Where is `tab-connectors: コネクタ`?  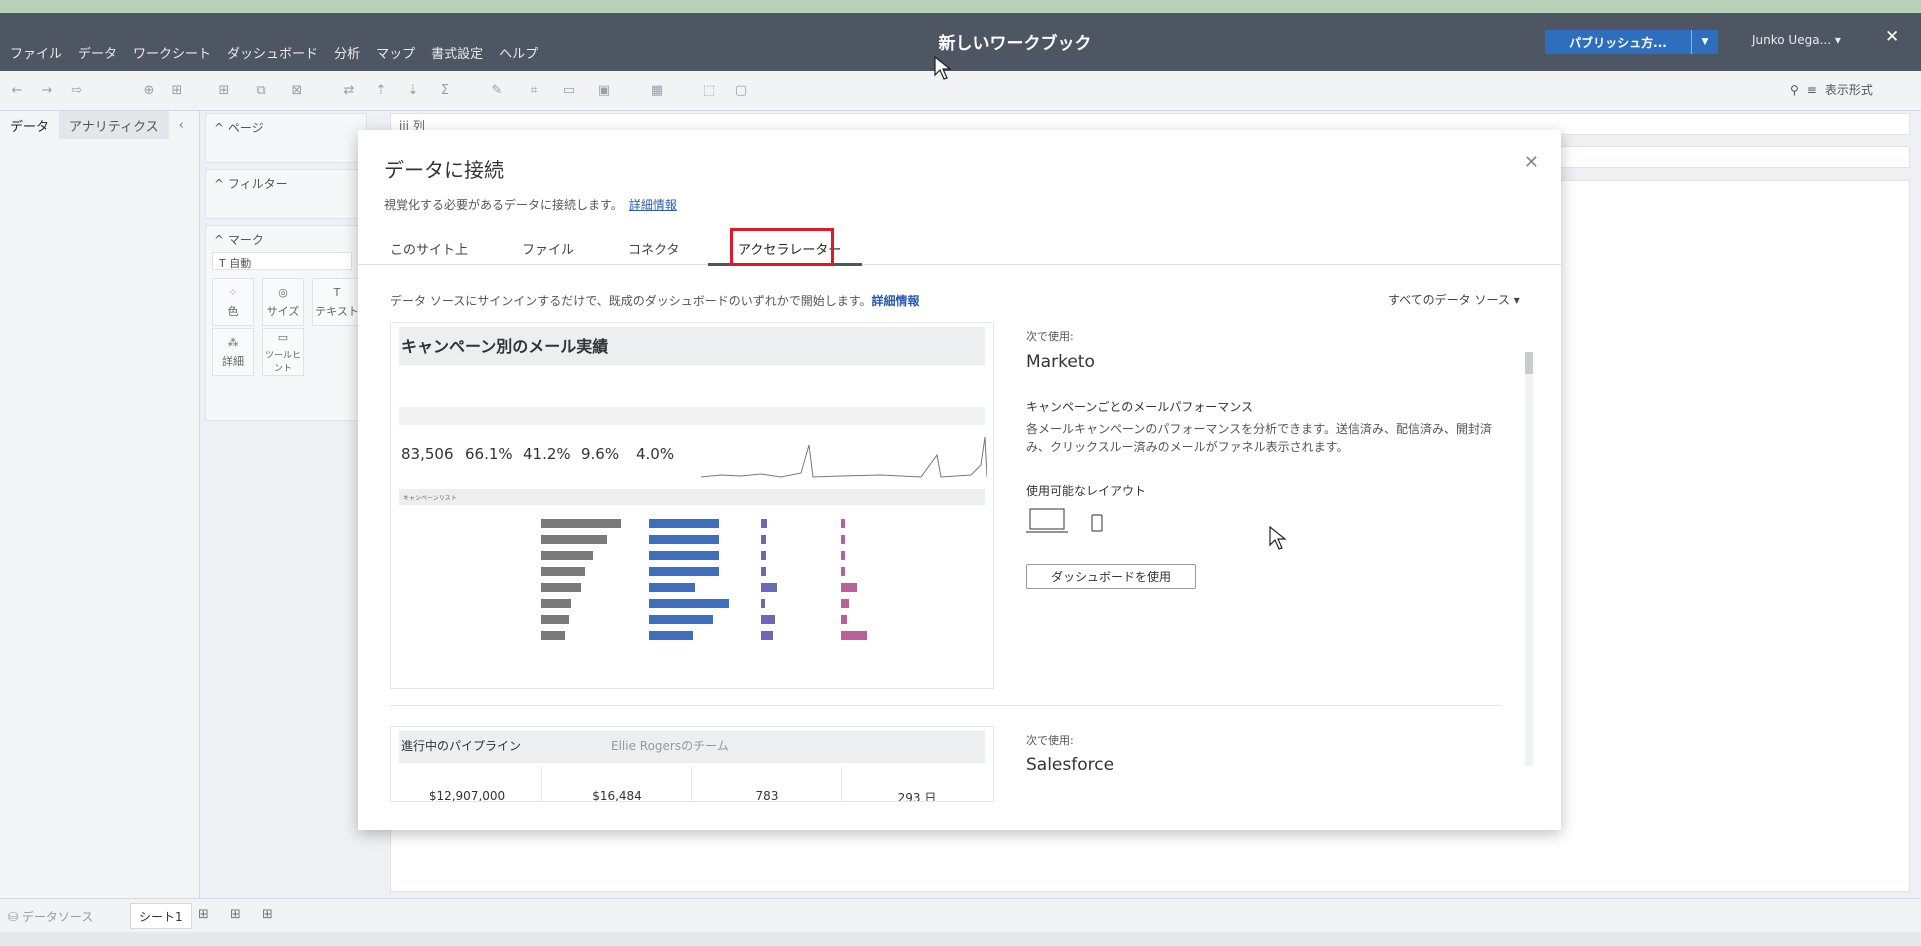
tab-connectors: コネクタ is located at coordinates (653, 248).